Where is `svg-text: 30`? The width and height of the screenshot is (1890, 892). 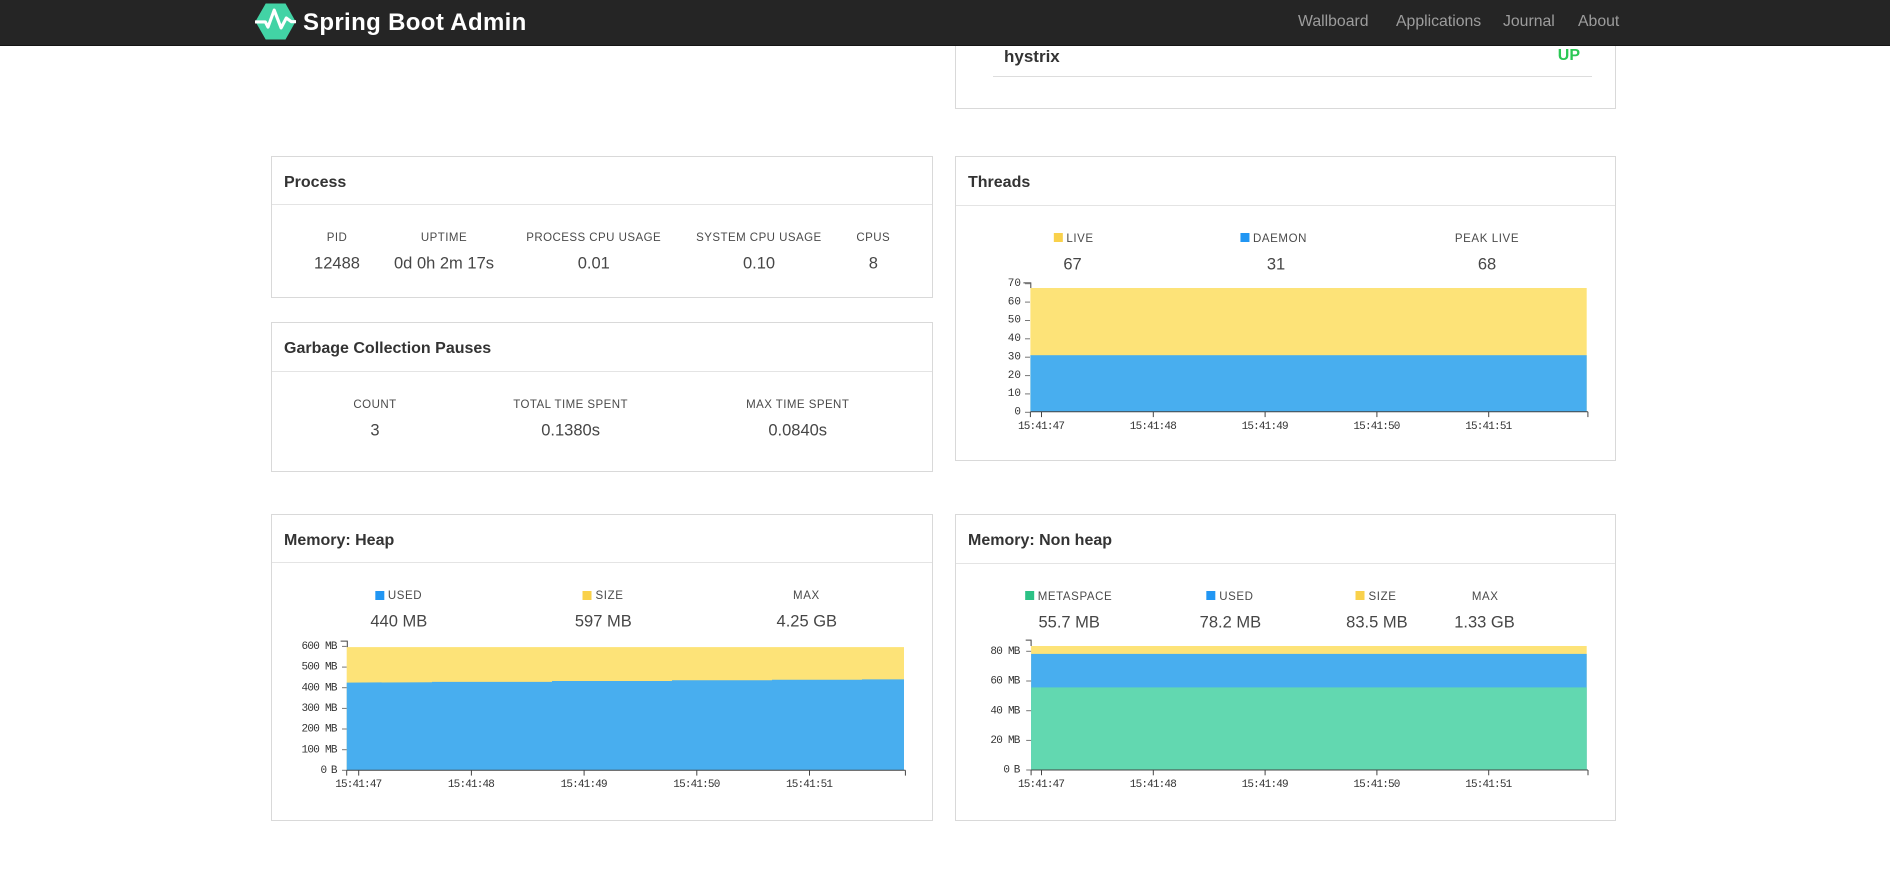 svg-text: 30 is located at coordinates (1014, 357).